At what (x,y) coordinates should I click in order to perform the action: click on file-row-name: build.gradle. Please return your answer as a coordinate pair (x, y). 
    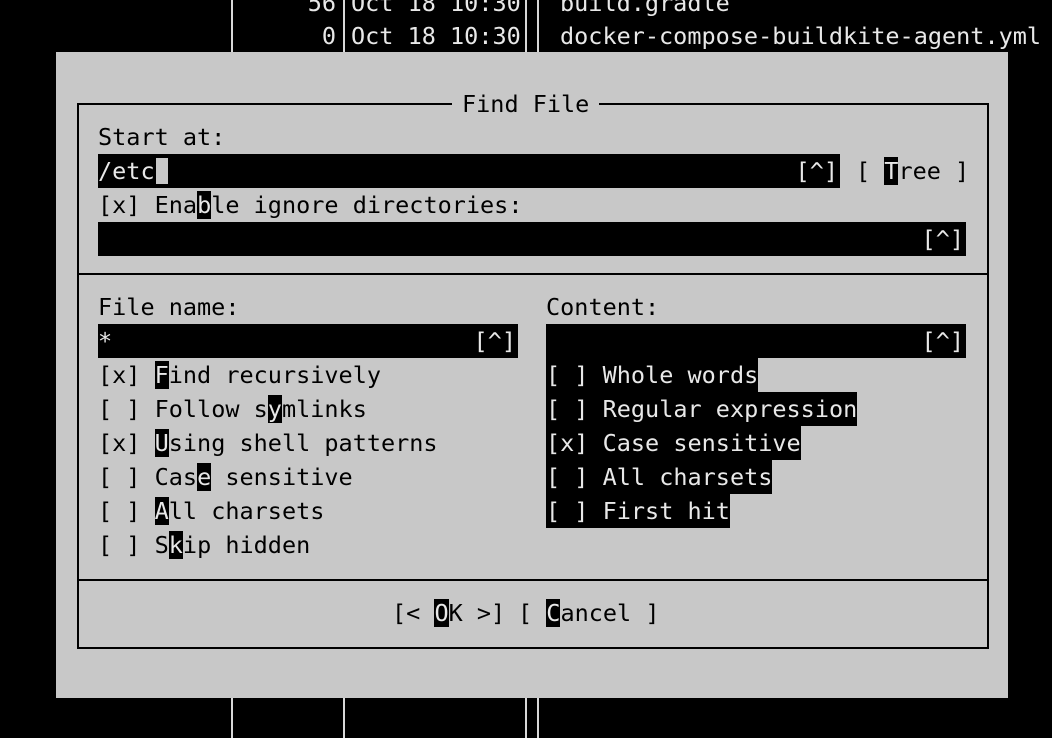
    Looking at the image, I should click on (645, 10).